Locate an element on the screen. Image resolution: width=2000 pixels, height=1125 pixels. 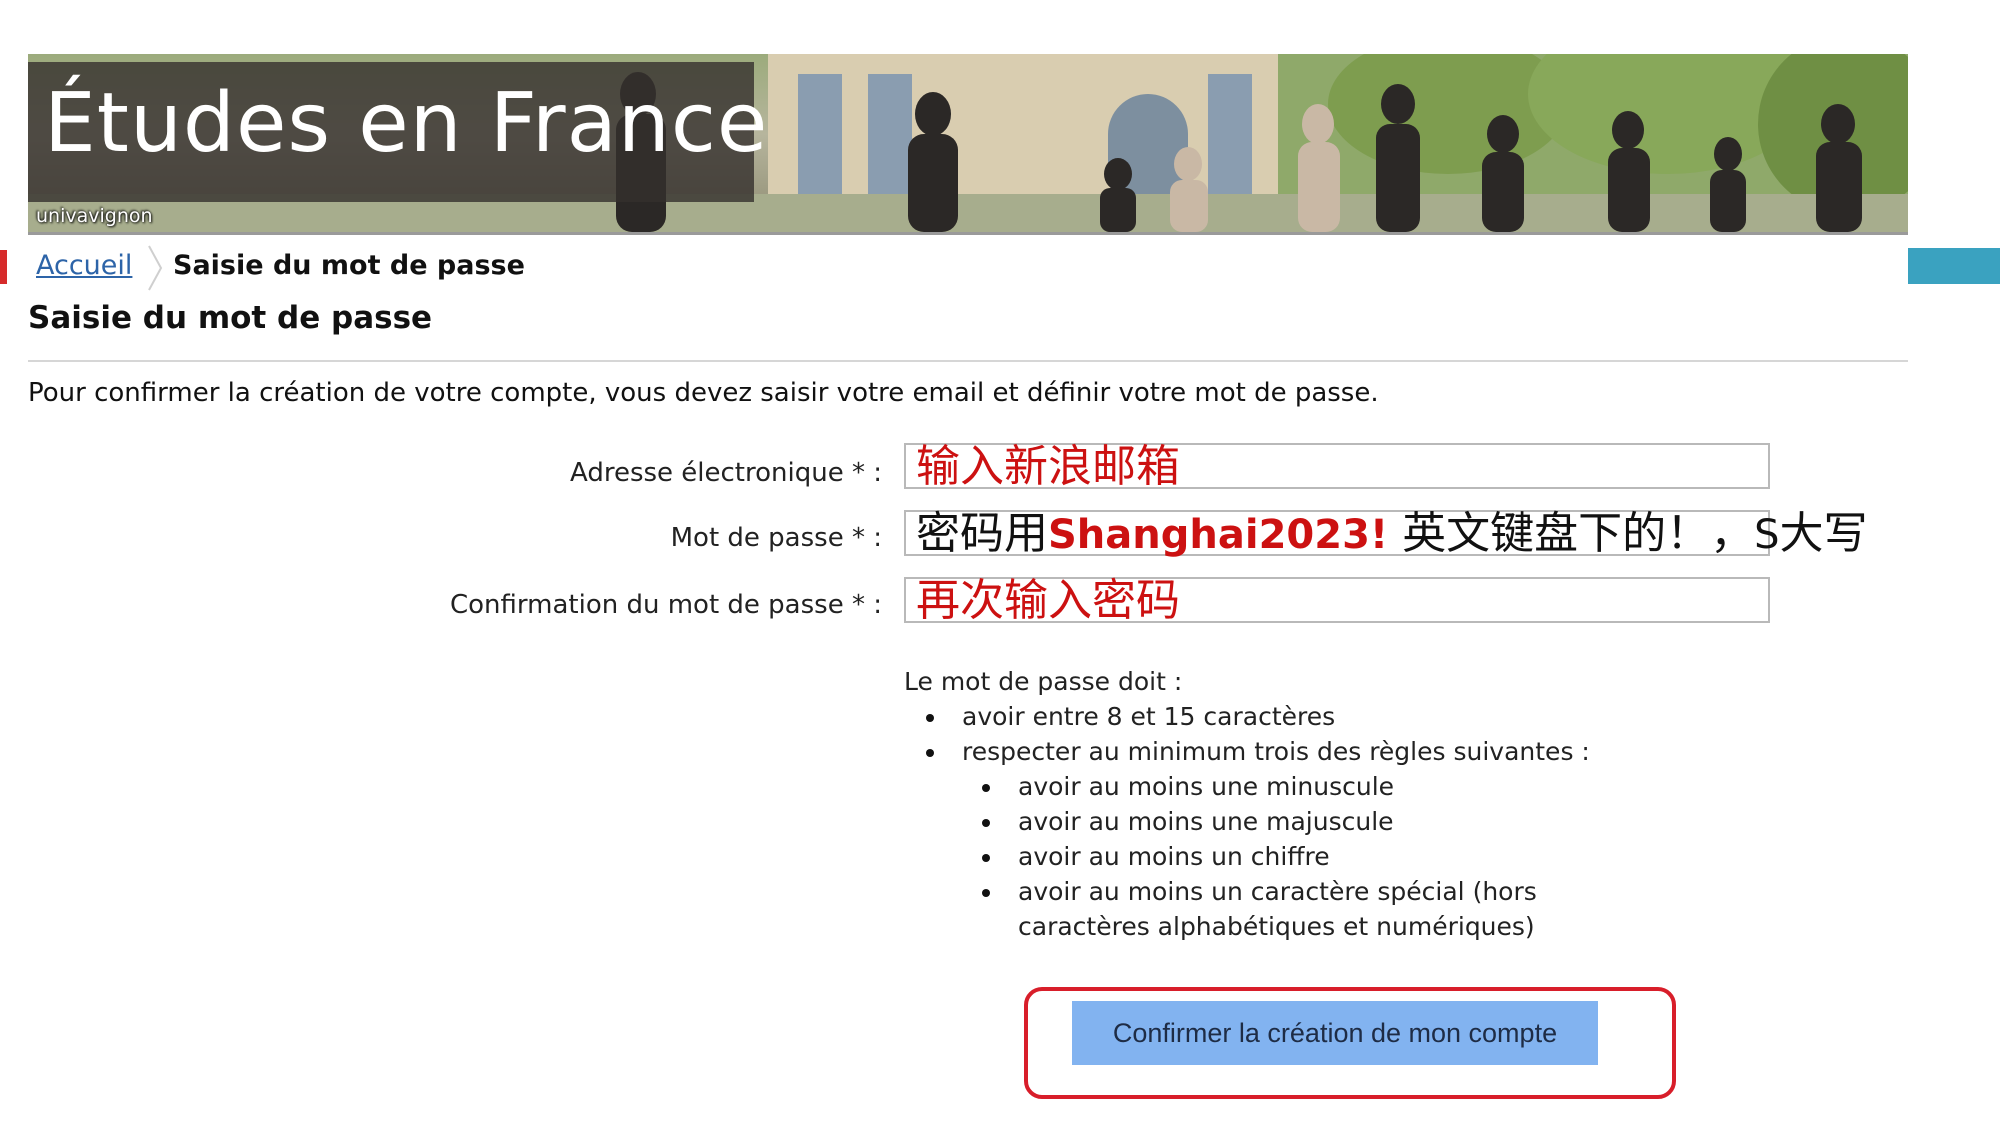
rule-item: avoir entre 8 et 15 caractères is located at coordinates (1247, 716).